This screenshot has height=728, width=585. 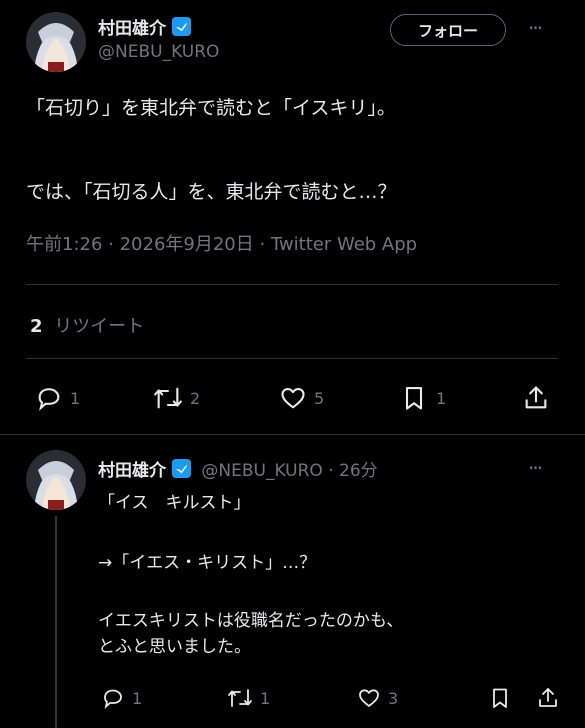 I want to click on like-button: 5, so click(x=301, y=398).